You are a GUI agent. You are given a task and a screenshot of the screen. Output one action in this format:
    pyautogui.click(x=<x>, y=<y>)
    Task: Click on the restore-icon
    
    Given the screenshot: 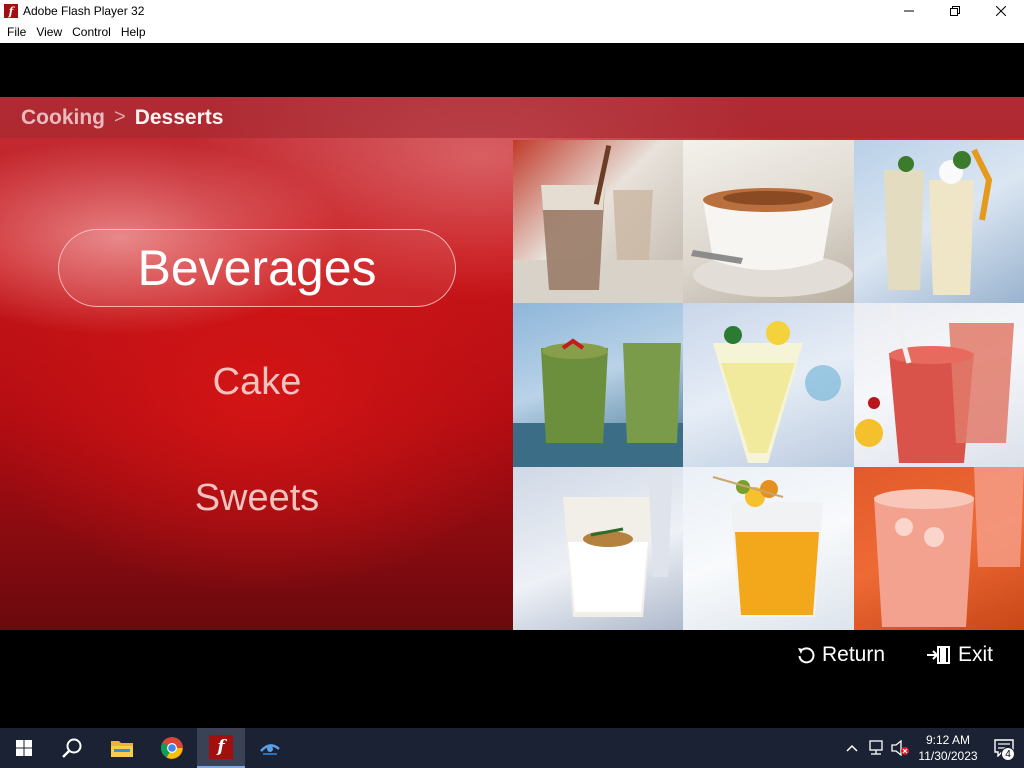 What is the action you would take?
    pyautogui.click(x=955, y=11)
    